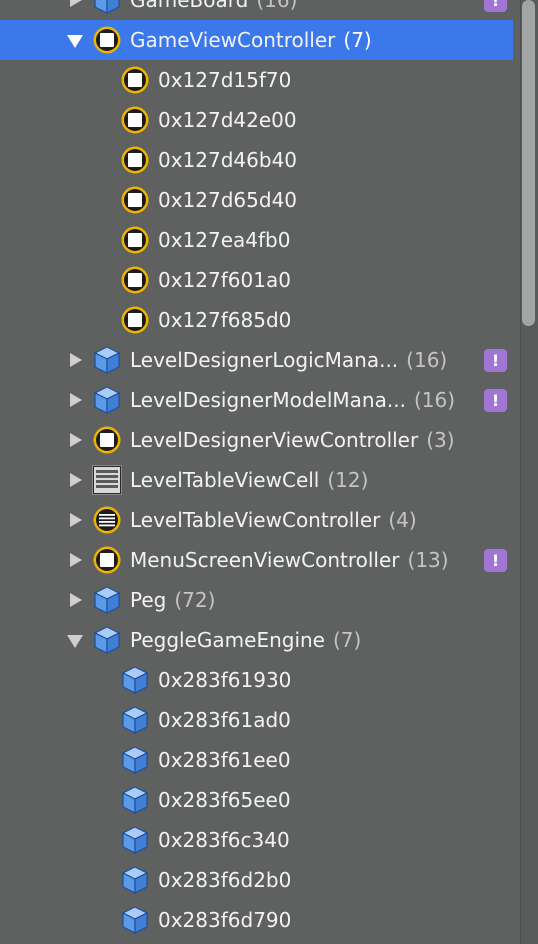  Describe the element at coordinates (529, 472) in the screenshot. I see `vertical-scrollbar` at that location.